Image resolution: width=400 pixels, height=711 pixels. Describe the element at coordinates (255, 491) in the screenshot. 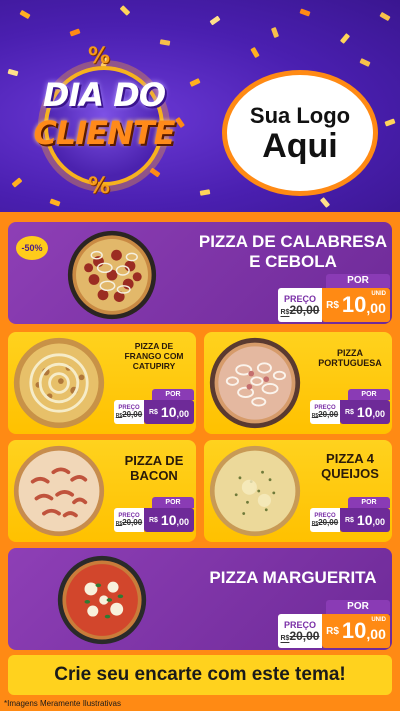

I see `pizza-4-queijos-image` at that location.